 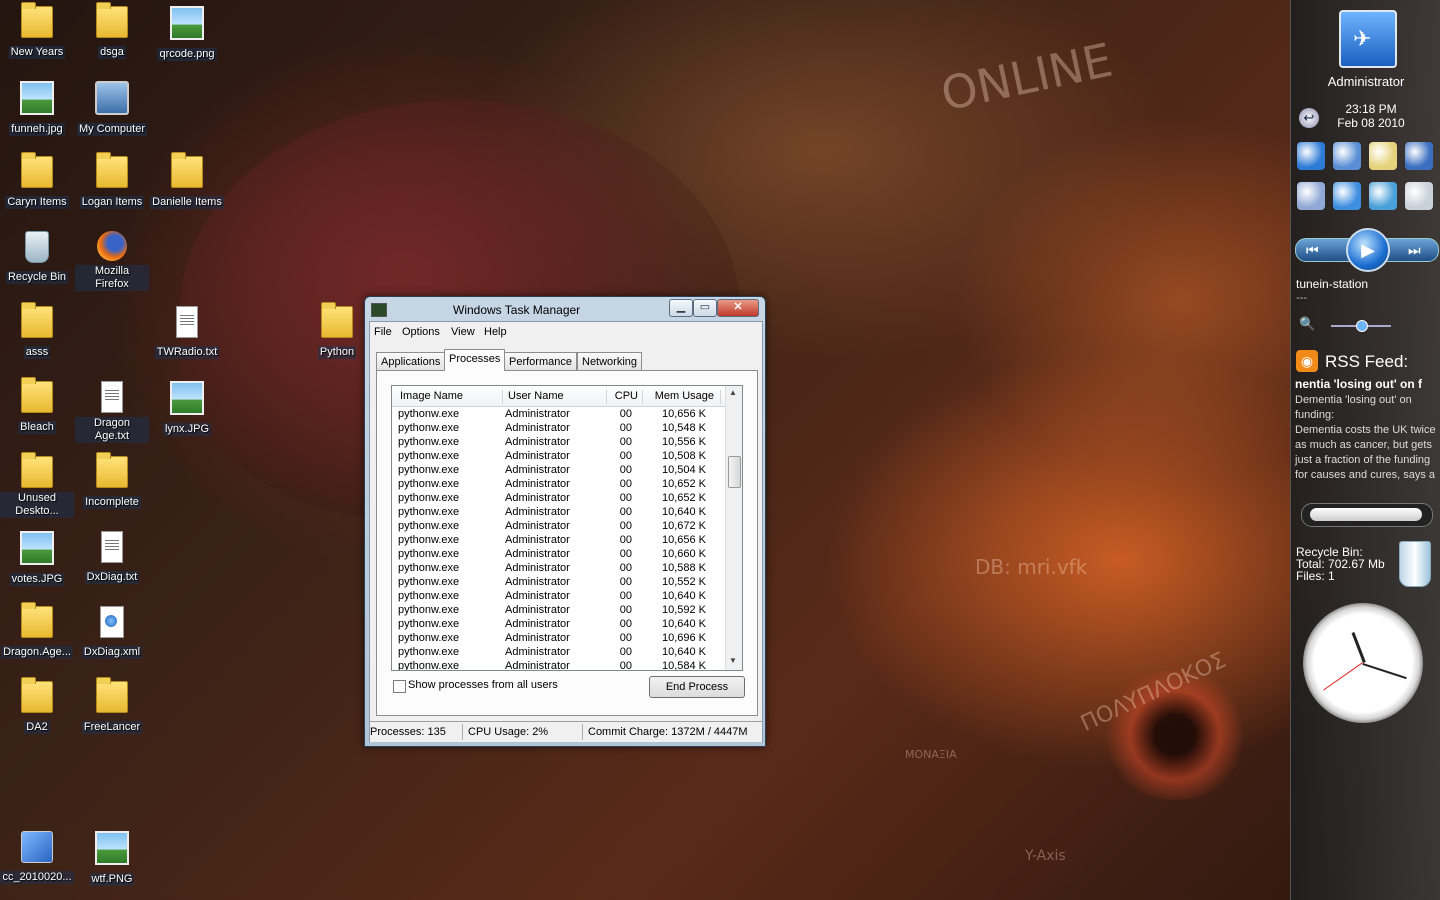 What do you see at coordinates (733, 660) in the screenshot?
I see `scroll-down-icon: ▼` at bounding box center [733, 660].